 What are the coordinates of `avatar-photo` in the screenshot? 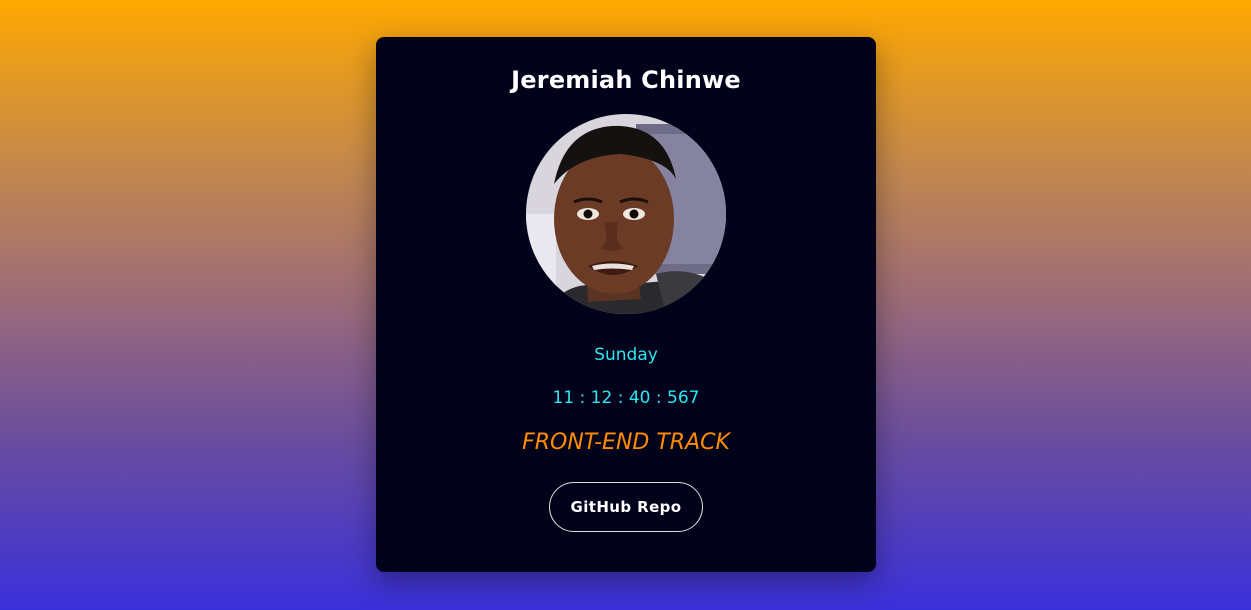 It's located at (626, 214).